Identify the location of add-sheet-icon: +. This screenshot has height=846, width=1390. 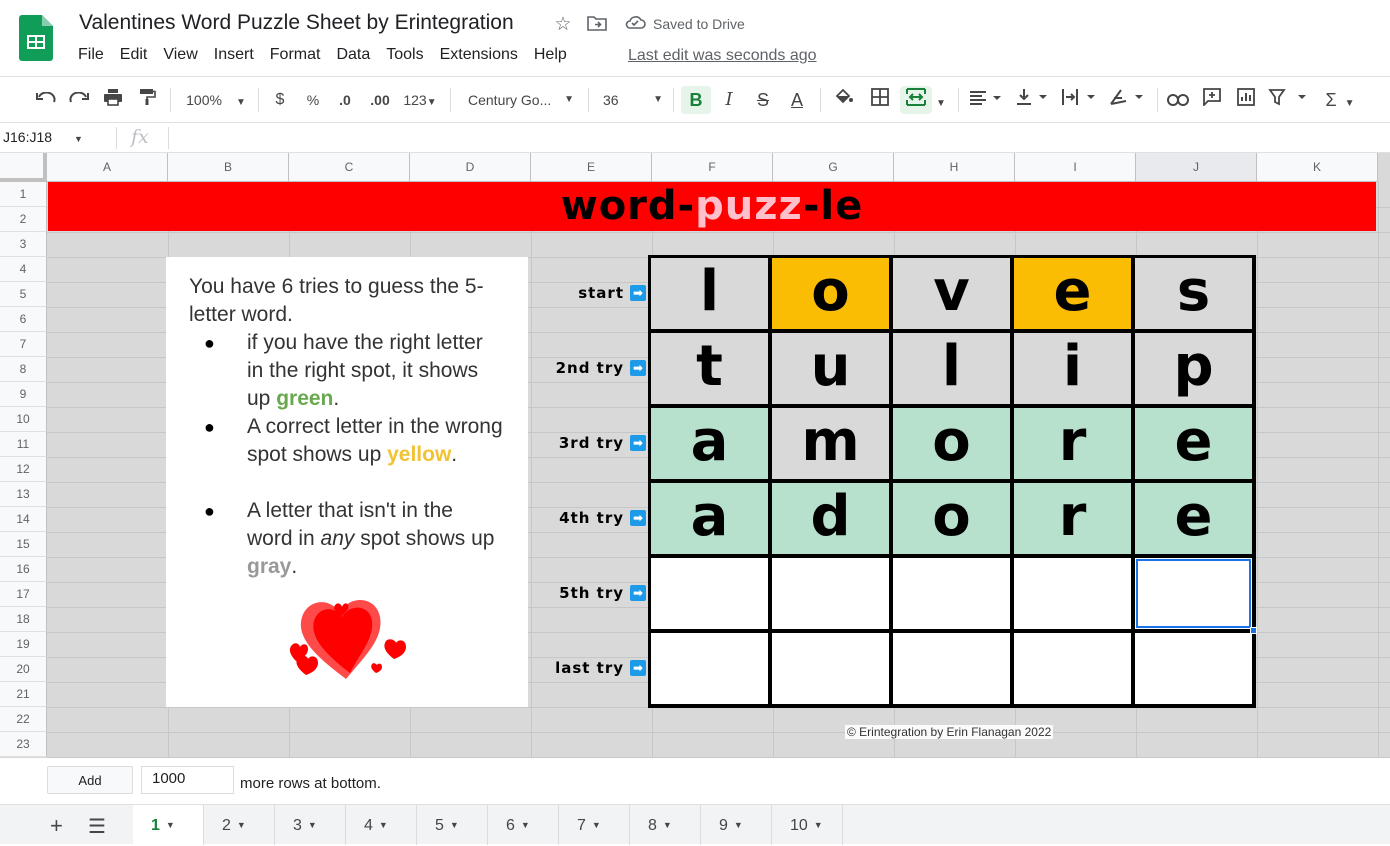
(56, 826).